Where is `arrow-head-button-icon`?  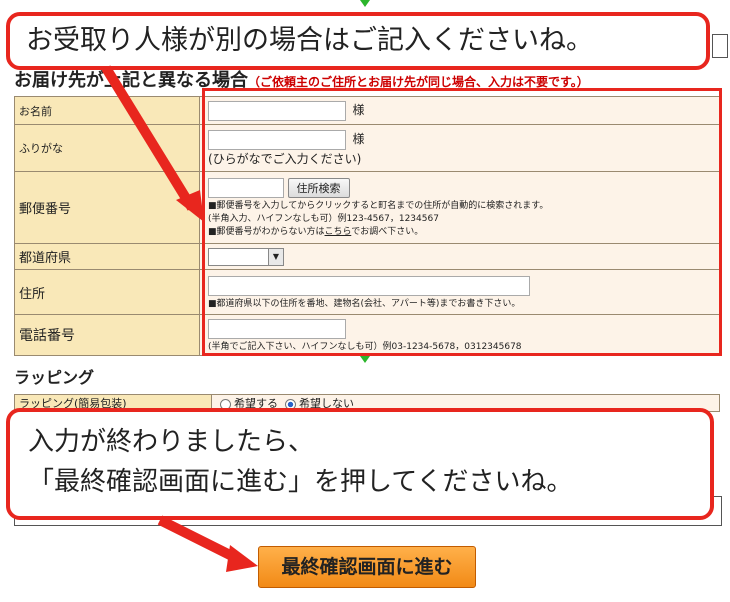
arrow-head-button-icon is located at coordinates (242, 558).